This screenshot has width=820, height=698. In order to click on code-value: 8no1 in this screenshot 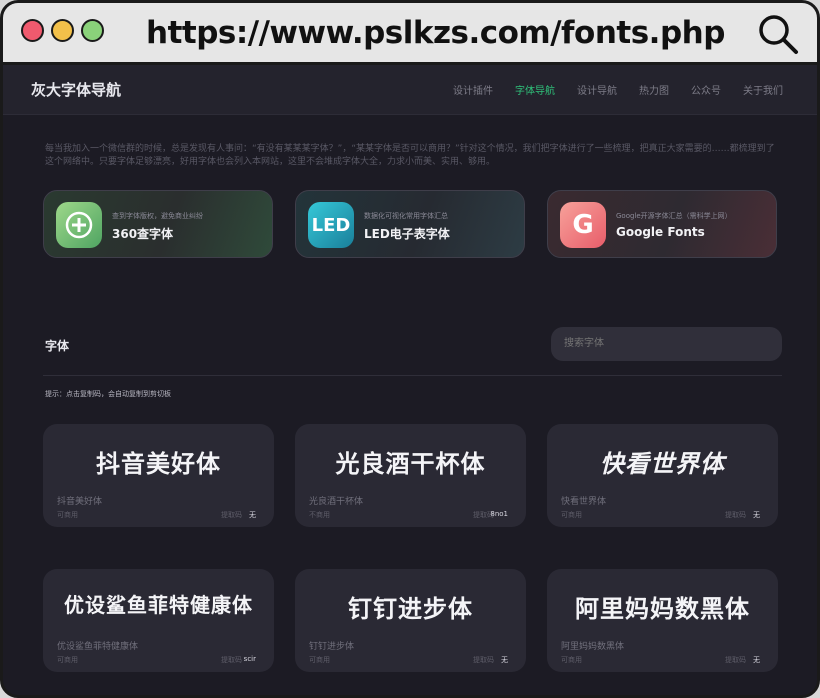, I will do `click(499, 514)`.